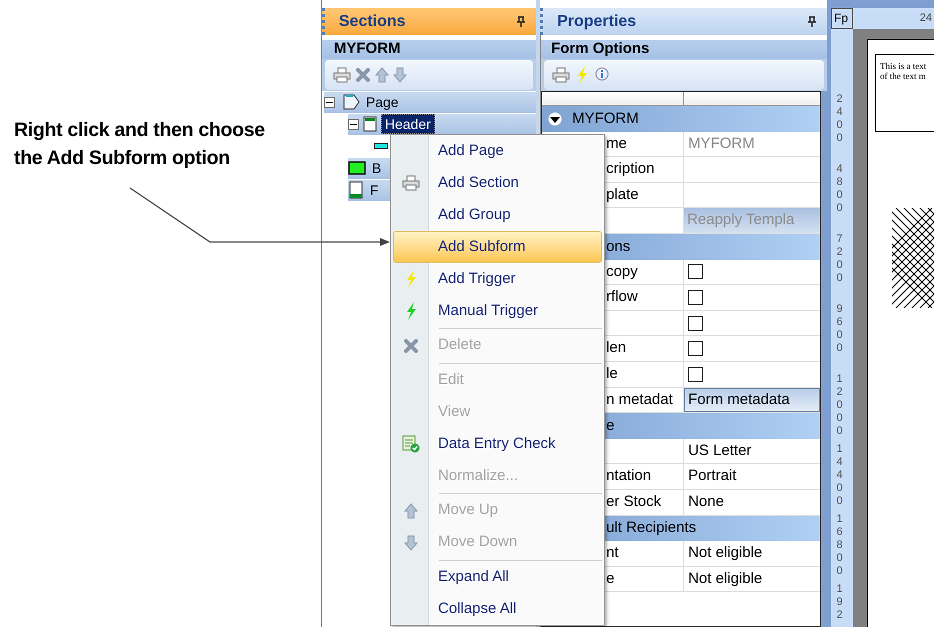  Describe the element at coordinates (497, 247) in the screenshot. I see `menu-item: Add Subform` at that location.